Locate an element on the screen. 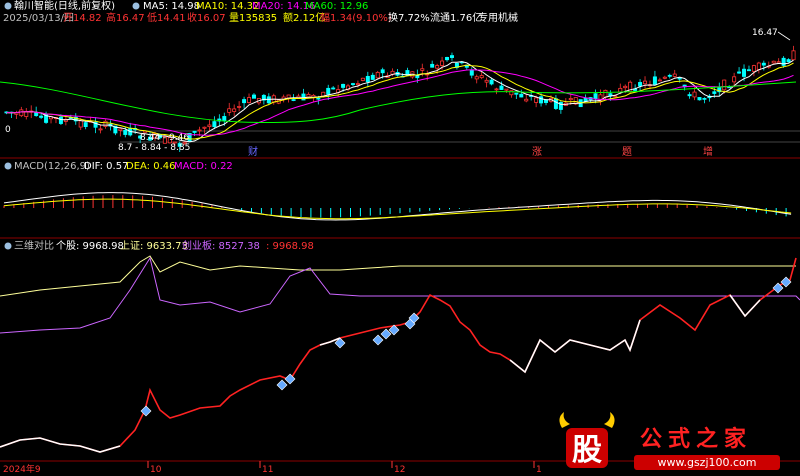 Image resolution: width=800 pixels, height=476 pixels. compare-stock: 个股: 9968.98 is located at coordinates (90, 246).